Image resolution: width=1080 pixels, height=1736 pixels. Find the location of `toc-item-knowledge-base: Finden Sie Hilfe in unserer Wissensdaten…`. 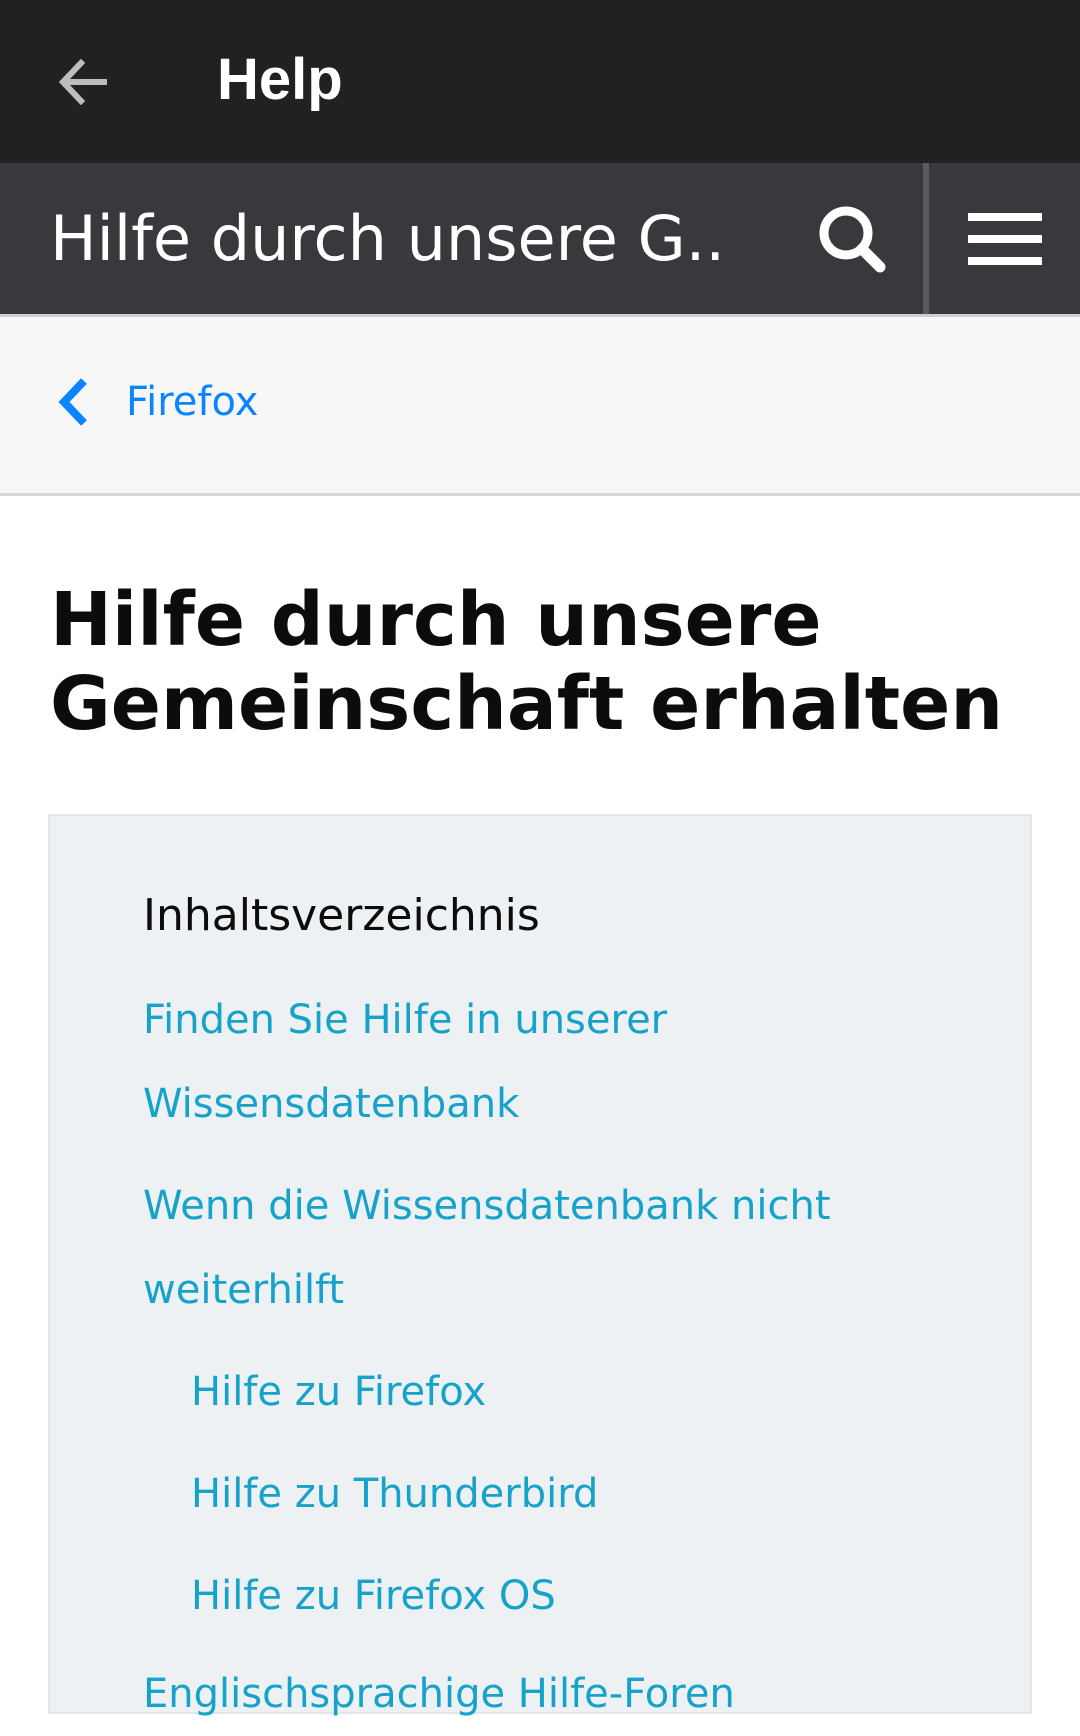

toc-item-knowledge-base: Finden Sie Hilfe in unserer Wissensdaten… is located at coordinates (443, 1062).